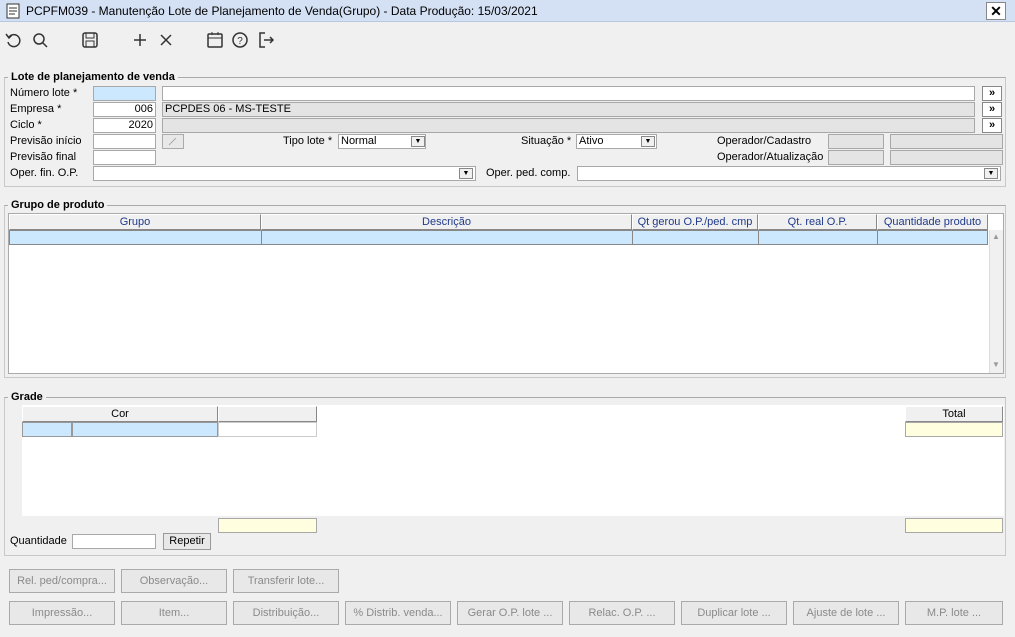  Describe the element at coordinates (27, 397) in the screenshot. I see `grade-legend: Grade` at that location.